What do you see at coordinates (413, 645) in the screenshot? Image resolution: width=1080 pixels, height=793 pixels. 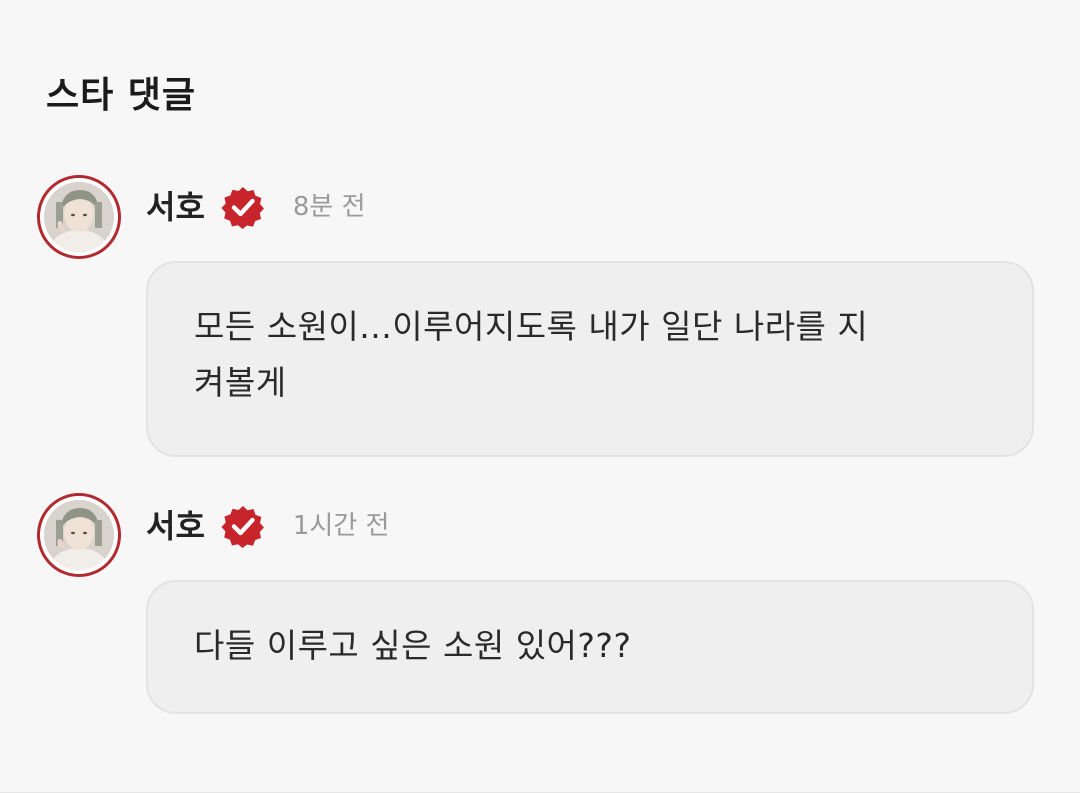 I see `comment-text: 다들 이루고 싶은 소원 있어???` at bounding box center [413, 645].